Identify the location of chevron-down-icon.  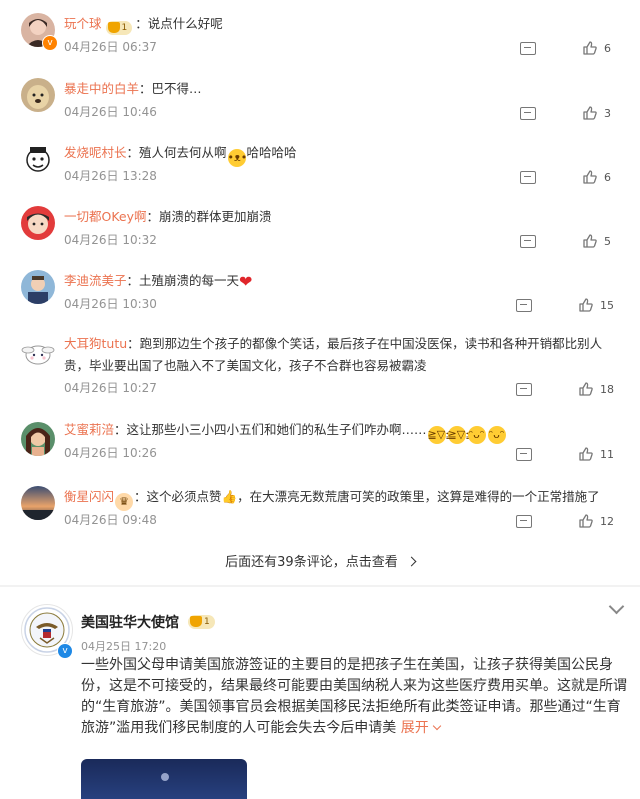
(616, 606).